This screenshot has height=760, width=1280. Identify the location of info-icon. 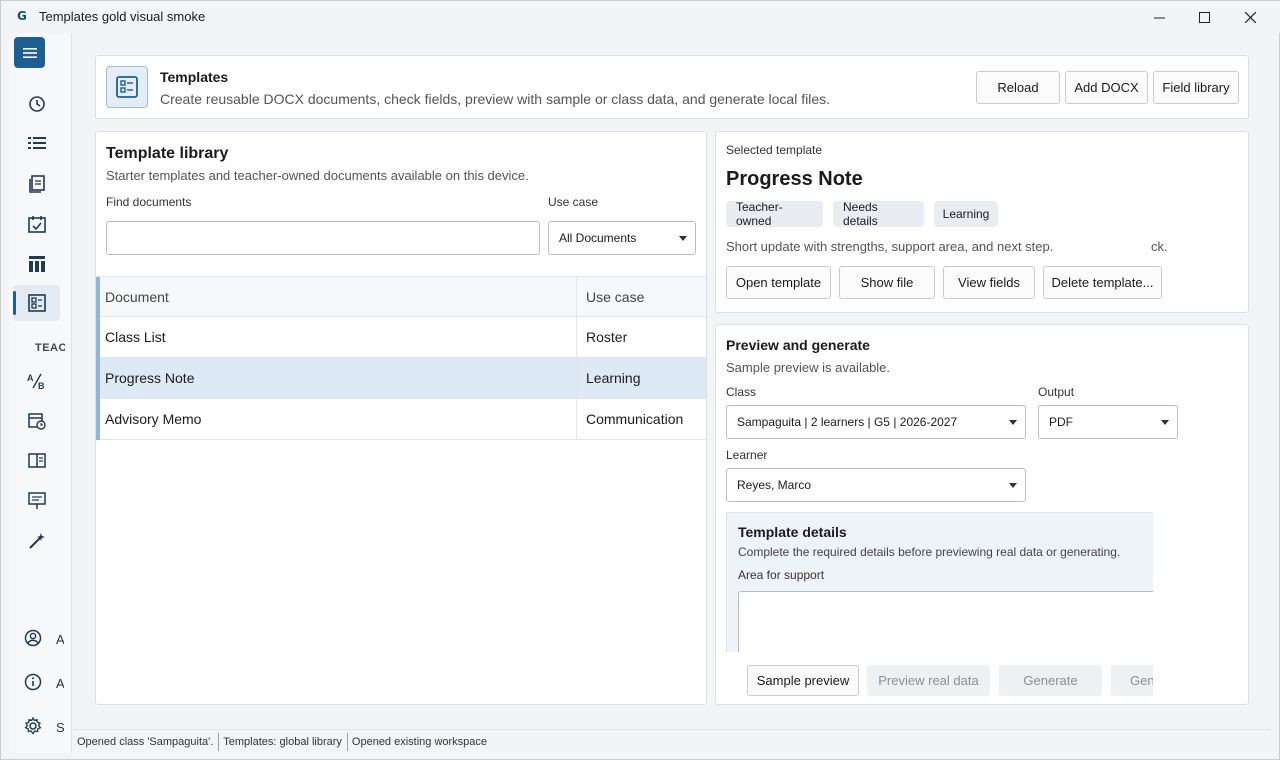
(33, 682).